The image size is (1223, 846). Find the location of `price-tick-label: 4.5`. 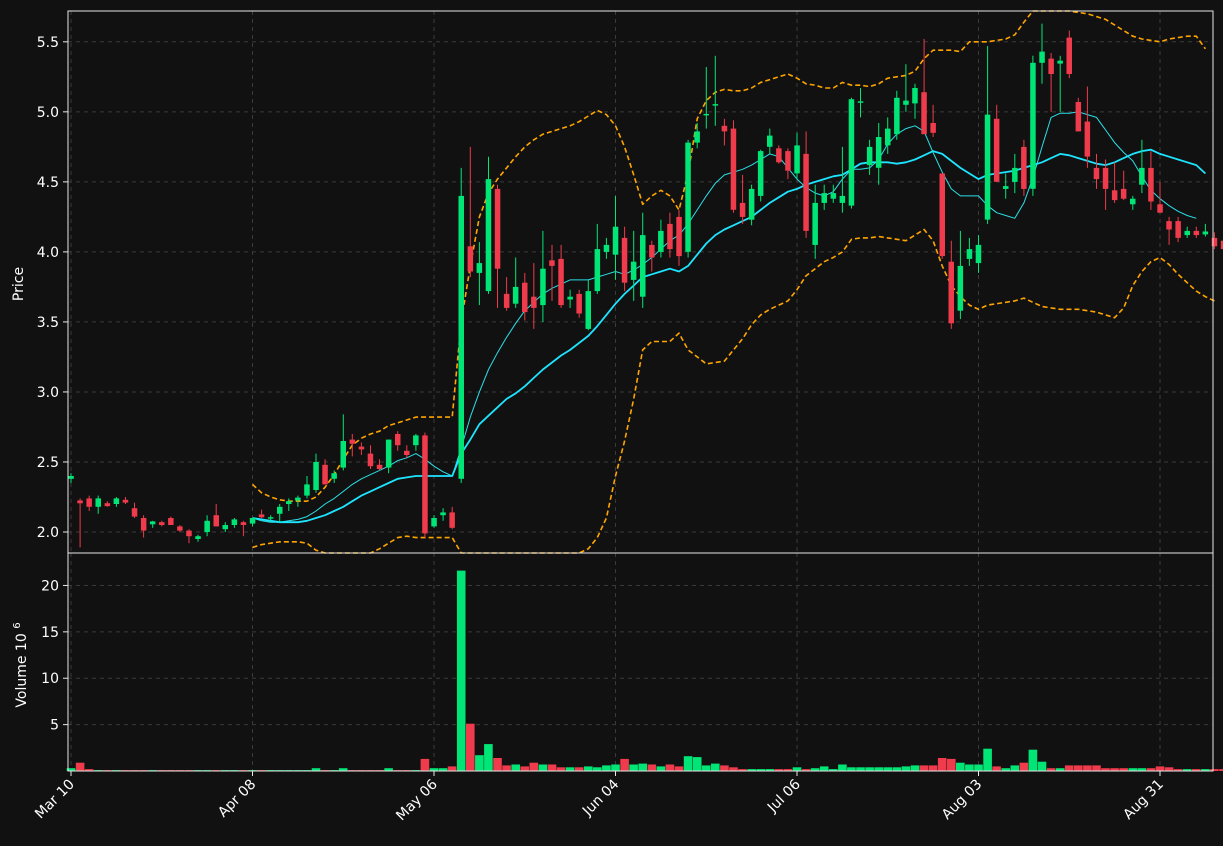

price-tick-label: 4.5 is located at coordinates (48, 183).